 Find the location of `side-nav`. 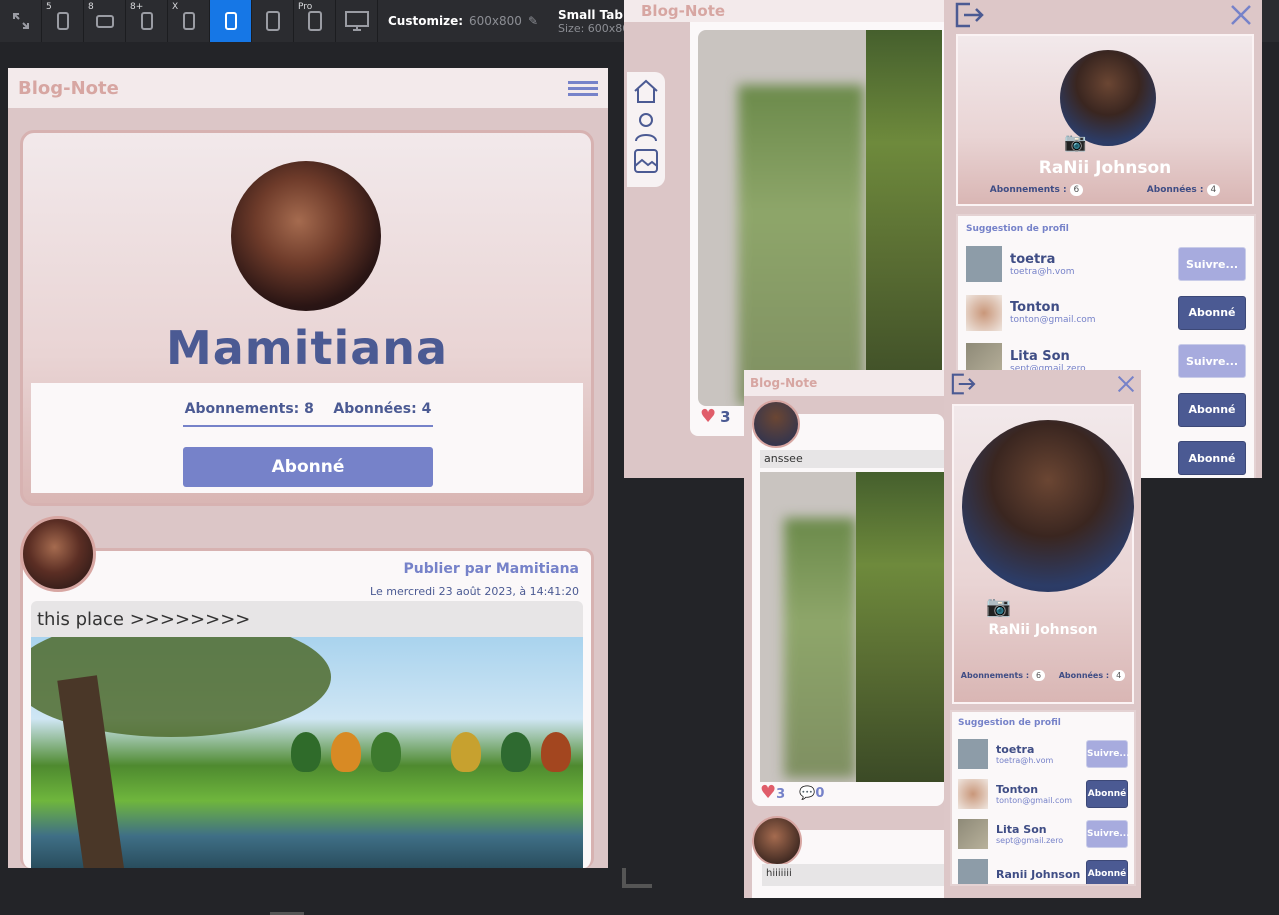

side-nav is located at coordinates (646, 129).